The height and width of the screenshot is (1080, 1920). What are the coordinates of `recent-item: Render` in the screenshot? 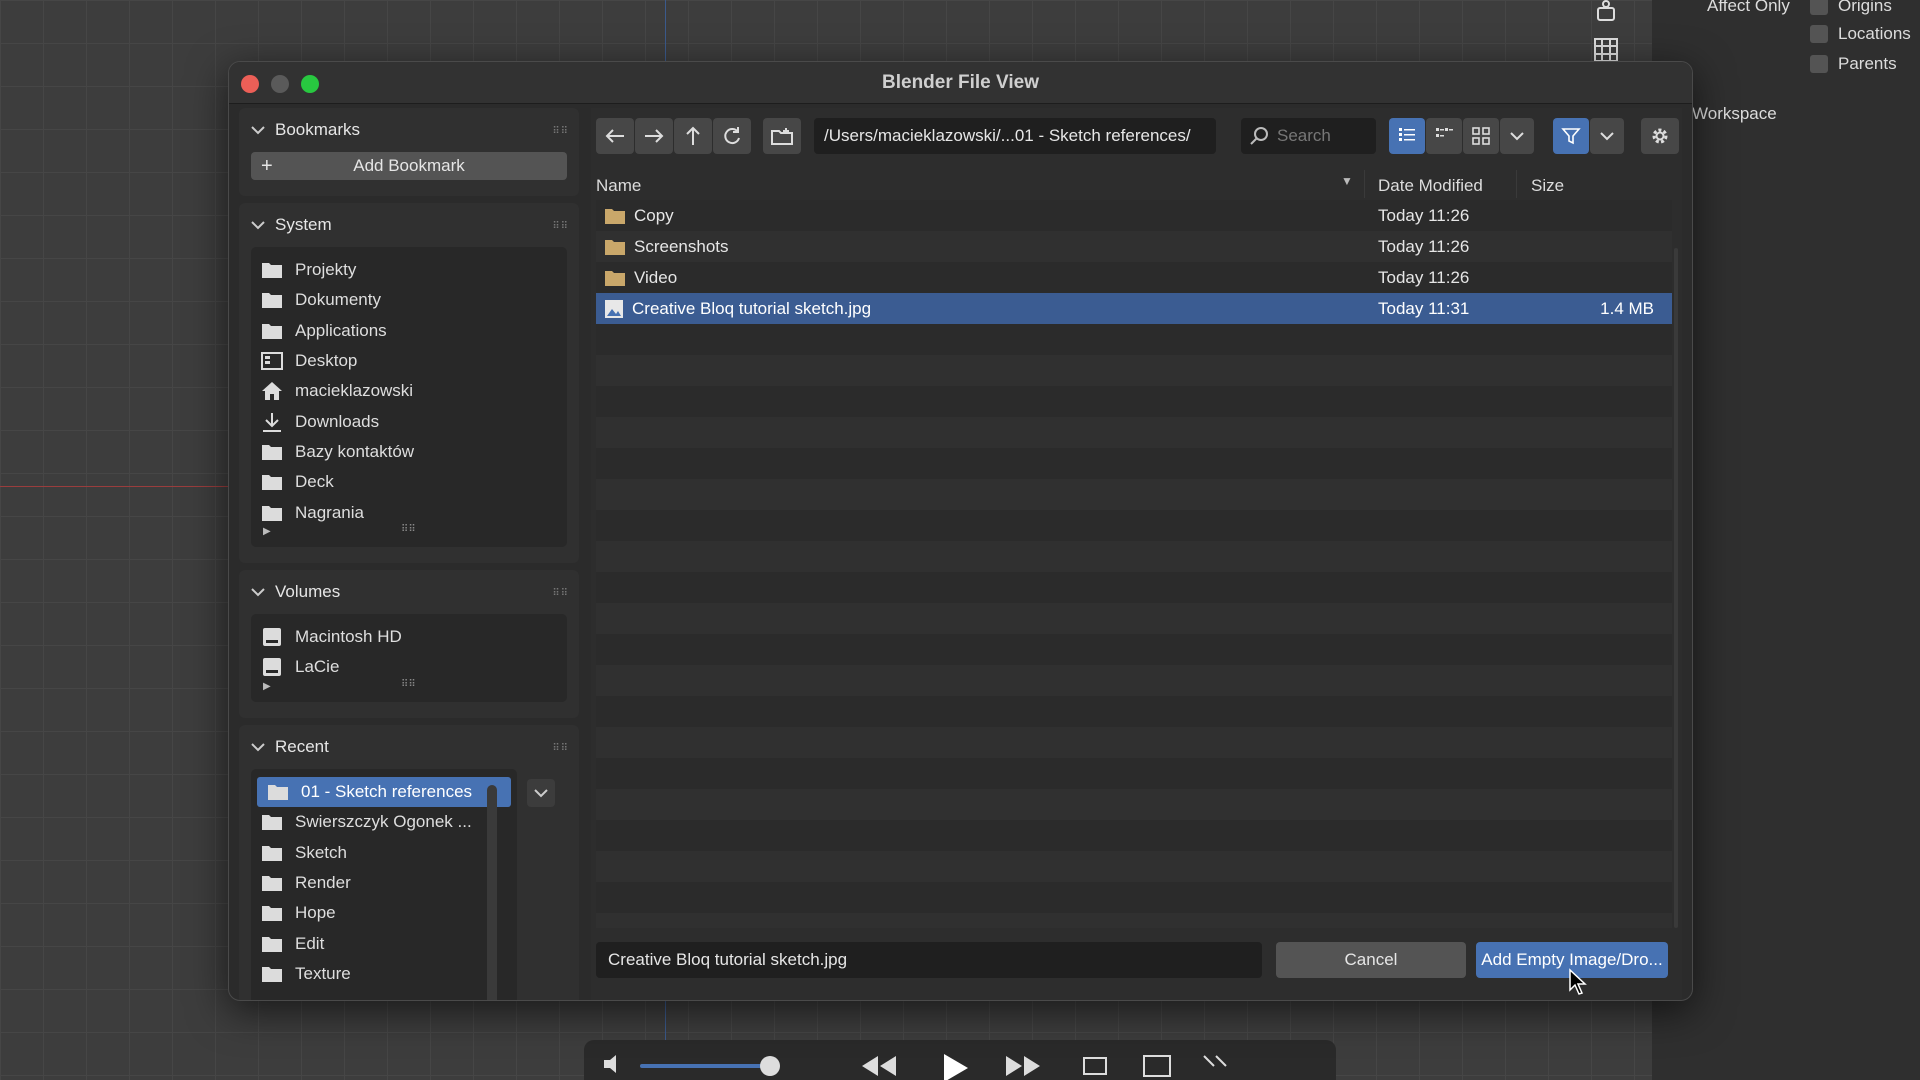 It's located at (384, 883).